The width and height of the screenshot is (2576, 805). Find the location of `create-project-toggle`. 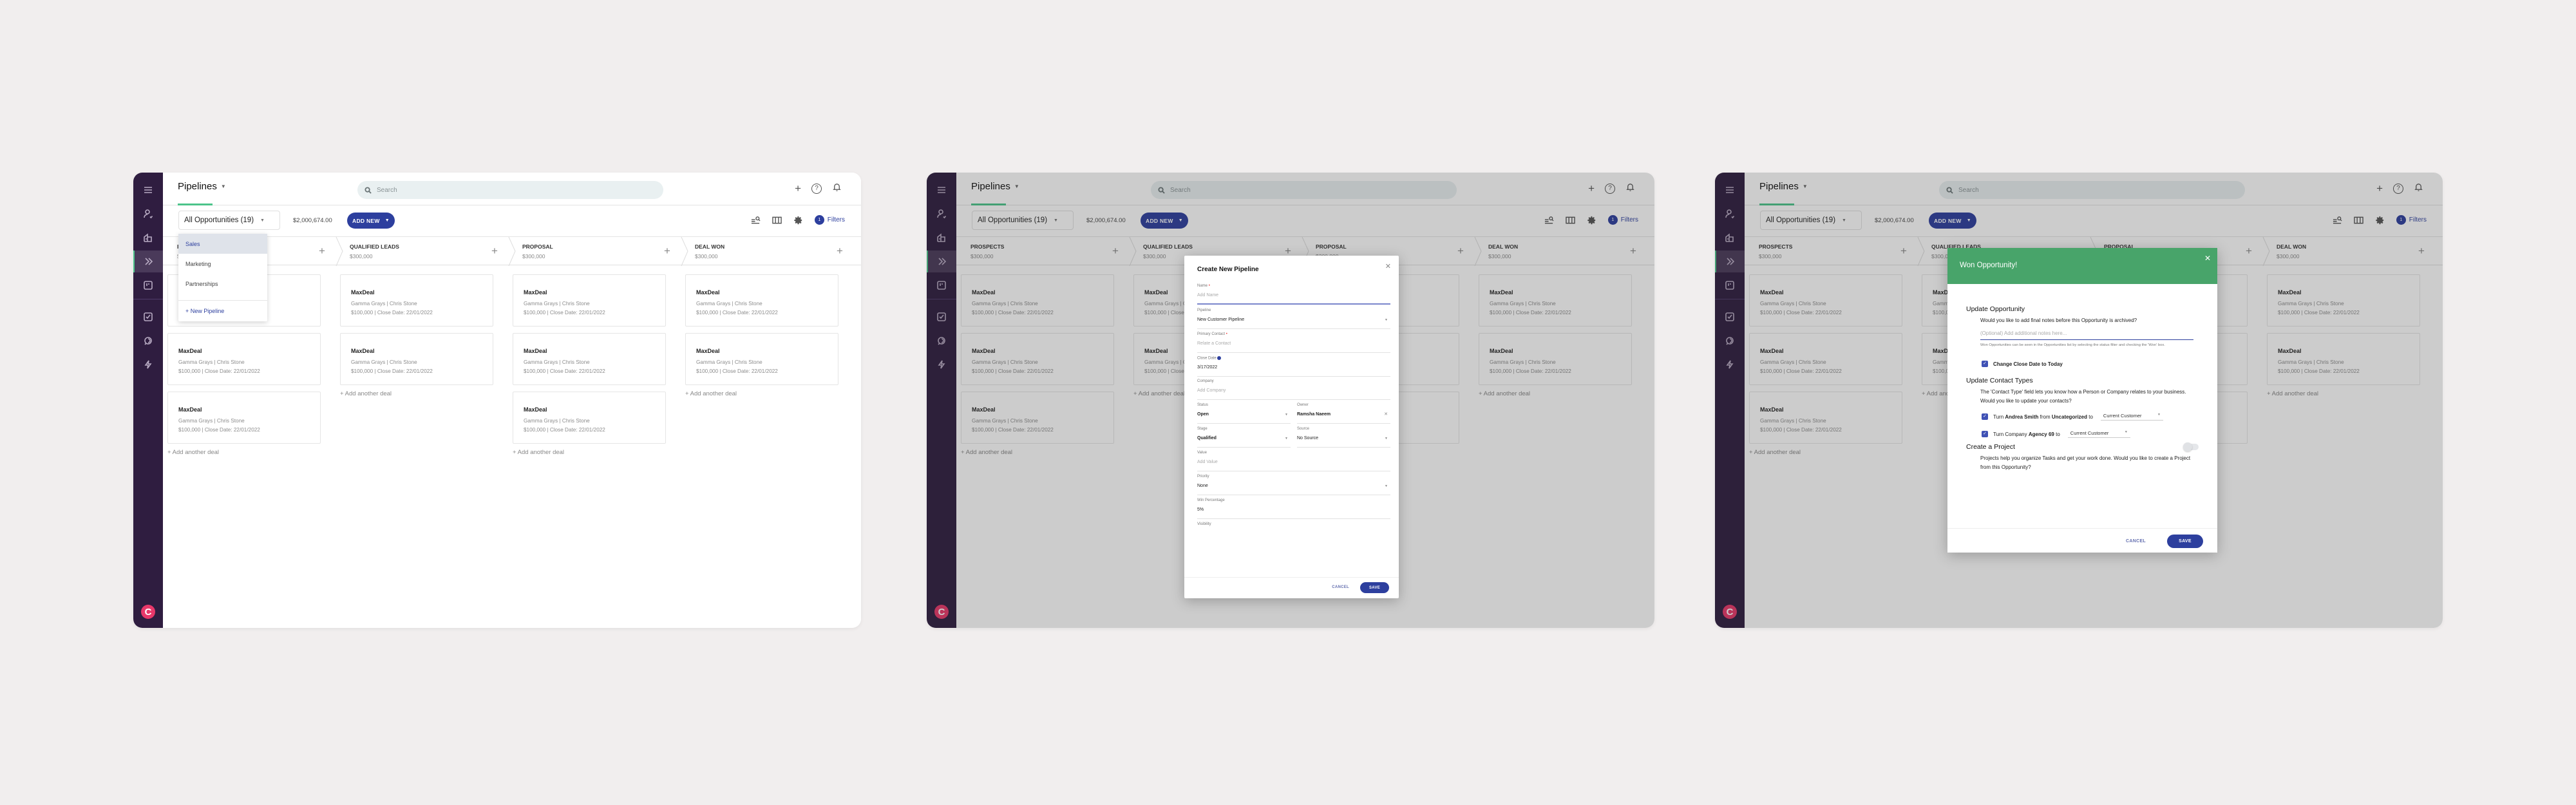

create-project-toggle is located at coordinates (2191, 447).